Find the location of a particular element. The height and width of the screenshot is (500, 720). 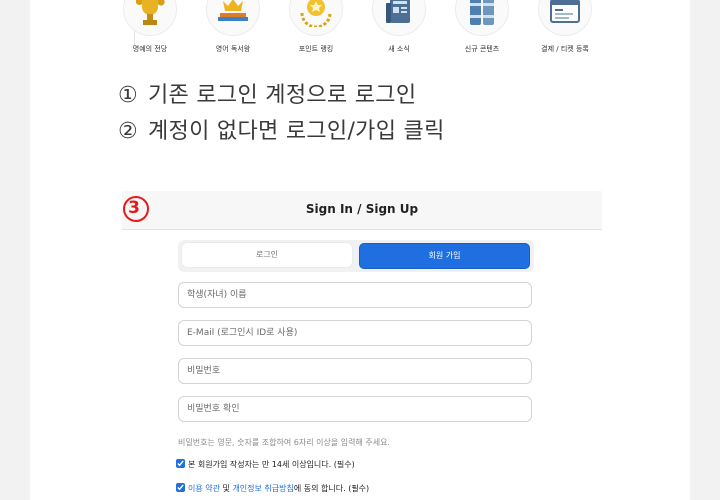

menu-item-hall-of-fame: 명예의 전당 is located at coordinates (150, 27).